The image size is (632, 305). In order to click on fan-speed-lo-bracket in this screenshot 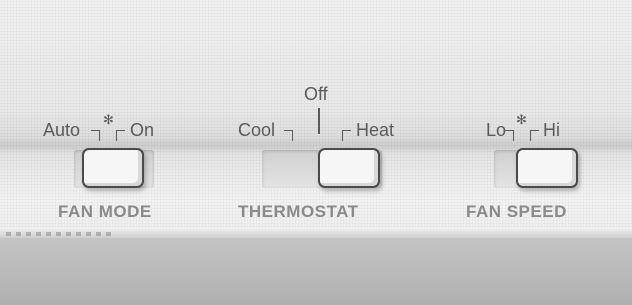, I will do `click(509, 135)`.